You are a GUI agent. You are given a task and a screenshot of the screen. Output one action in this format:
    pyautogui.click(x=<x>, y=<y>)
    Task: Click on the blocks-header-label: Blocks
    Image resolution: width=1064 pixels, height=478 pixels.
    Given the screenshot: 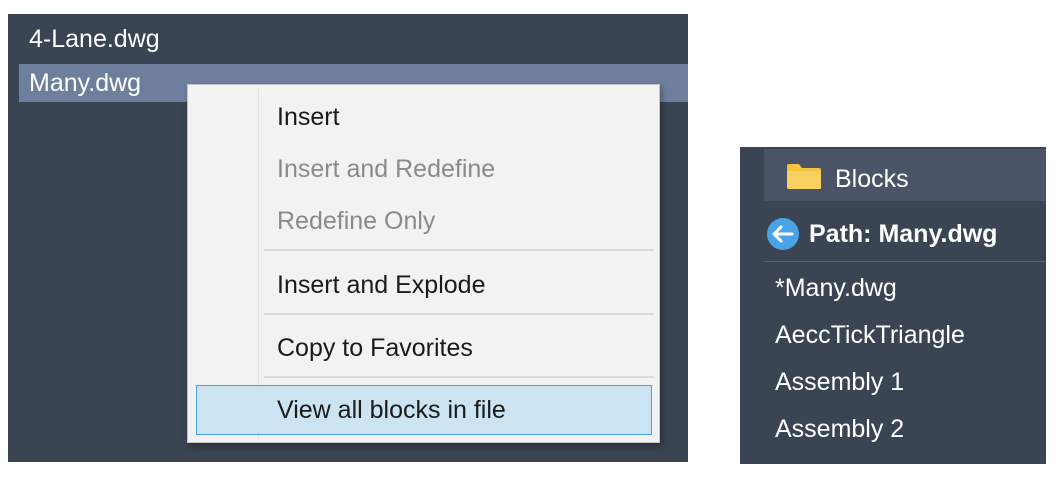 What is the action you would take?
    pyautogui.click(x=872, y=179)
    